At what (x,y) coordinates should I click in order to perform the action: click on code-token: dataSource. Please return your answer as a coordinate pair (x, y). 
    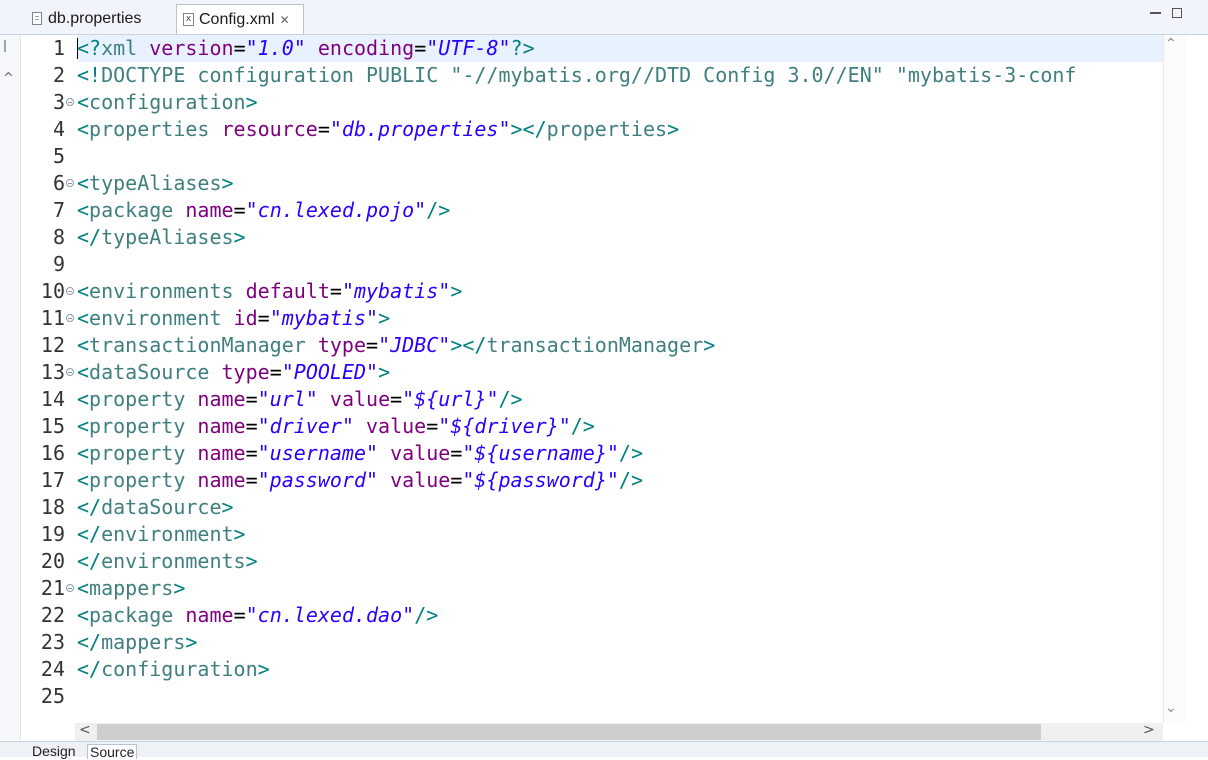
    Looking at the image, I should click on (161, 507).